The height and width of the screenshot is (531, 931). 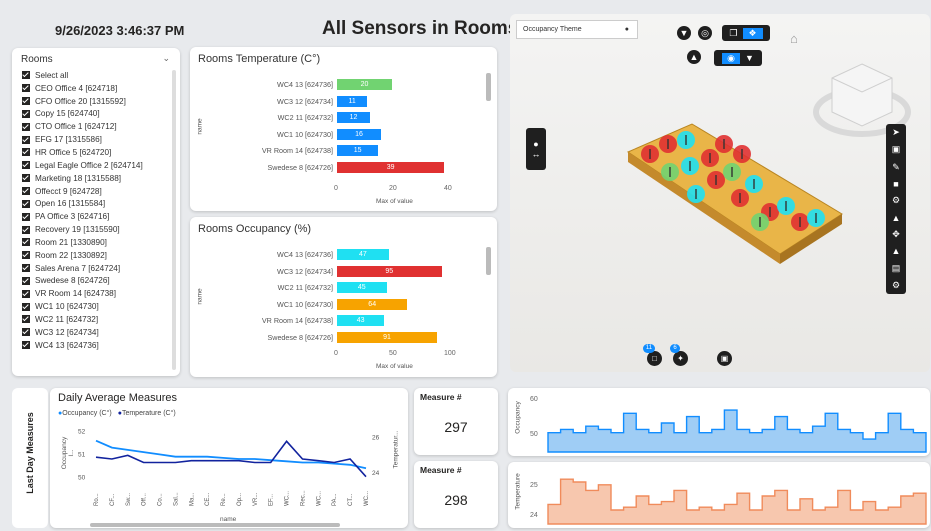 I want to click on section-icon: ■, so click(x=895, y=184).